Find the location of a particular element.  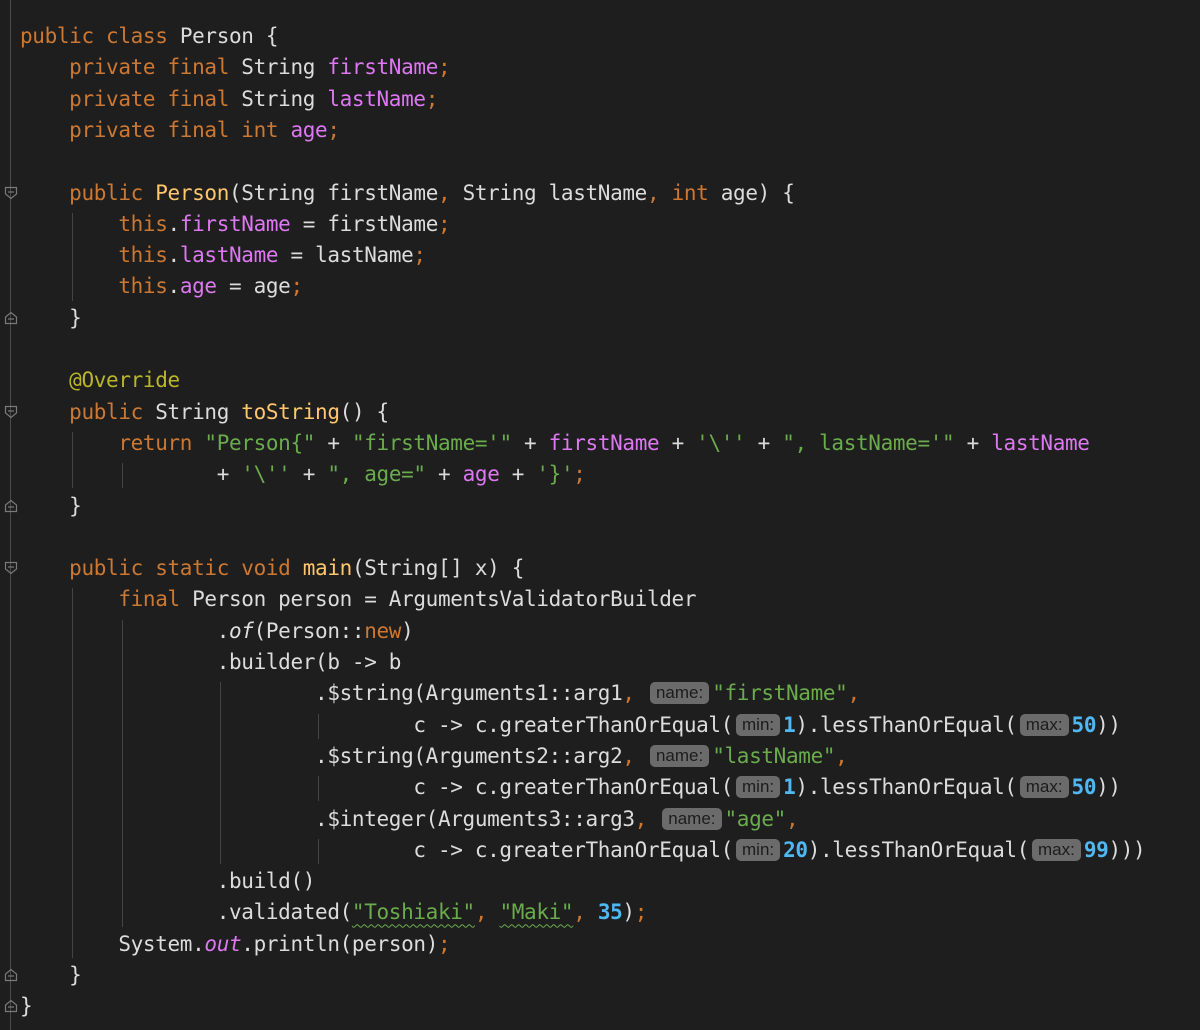

code-token: @Override is located at coordinates (100, 380).